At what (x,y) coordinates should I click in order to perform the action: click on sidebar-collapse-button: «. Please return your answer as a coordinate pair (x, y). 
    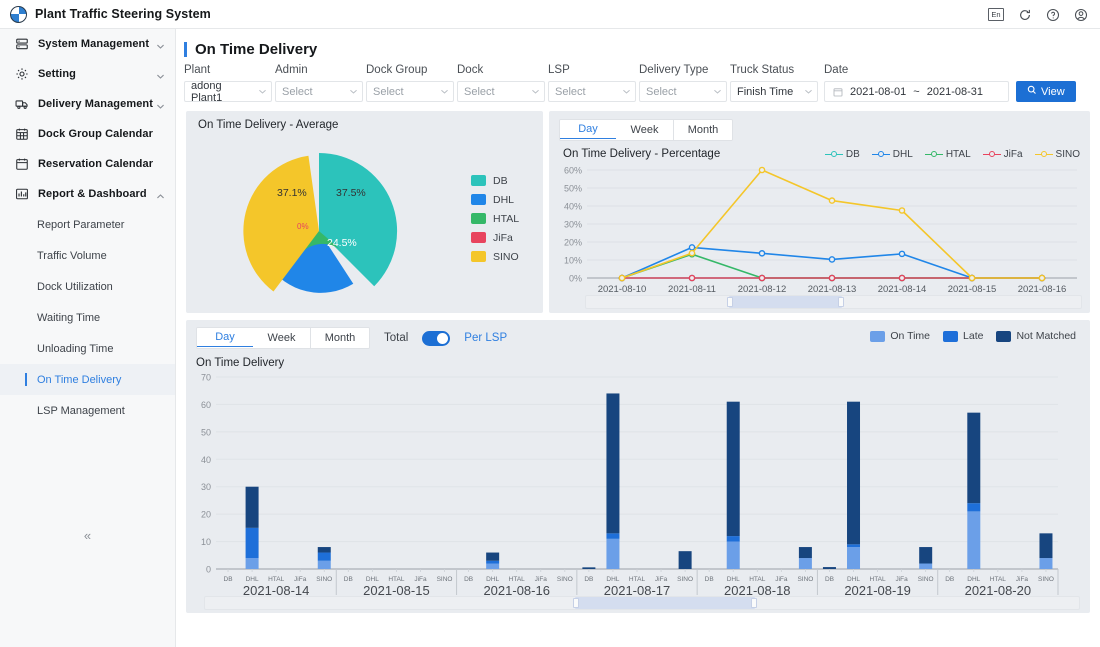
    Looking at the image, I should click on (87, 535).